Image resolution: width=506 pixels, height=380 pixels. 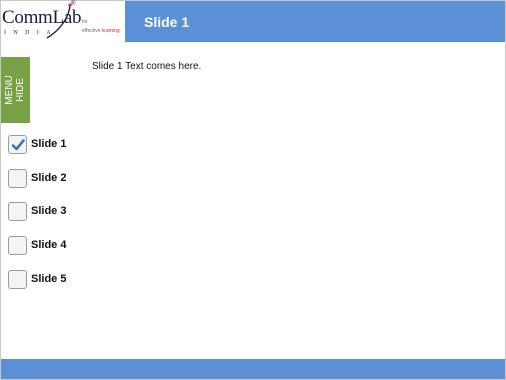 I want to click on menu-item-slide-3: Slide 3, so click(x=48, y=212).